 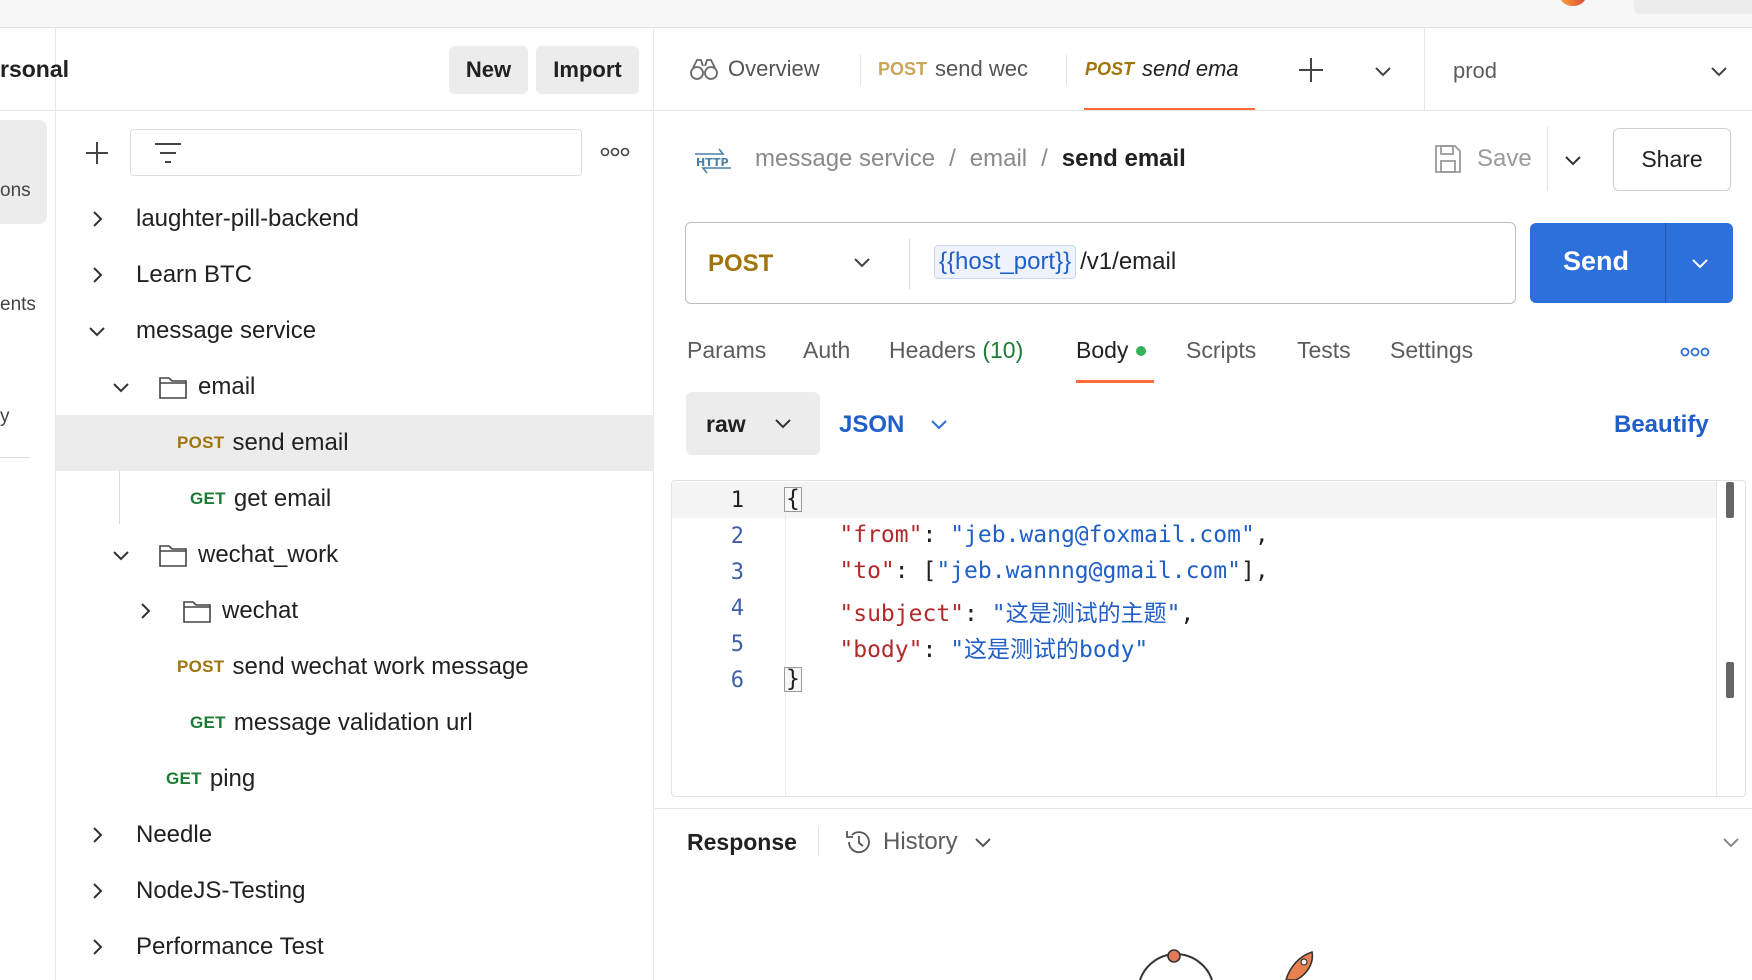 I want to click on breadcrumb-folder: email, so click(x=998, y=159).